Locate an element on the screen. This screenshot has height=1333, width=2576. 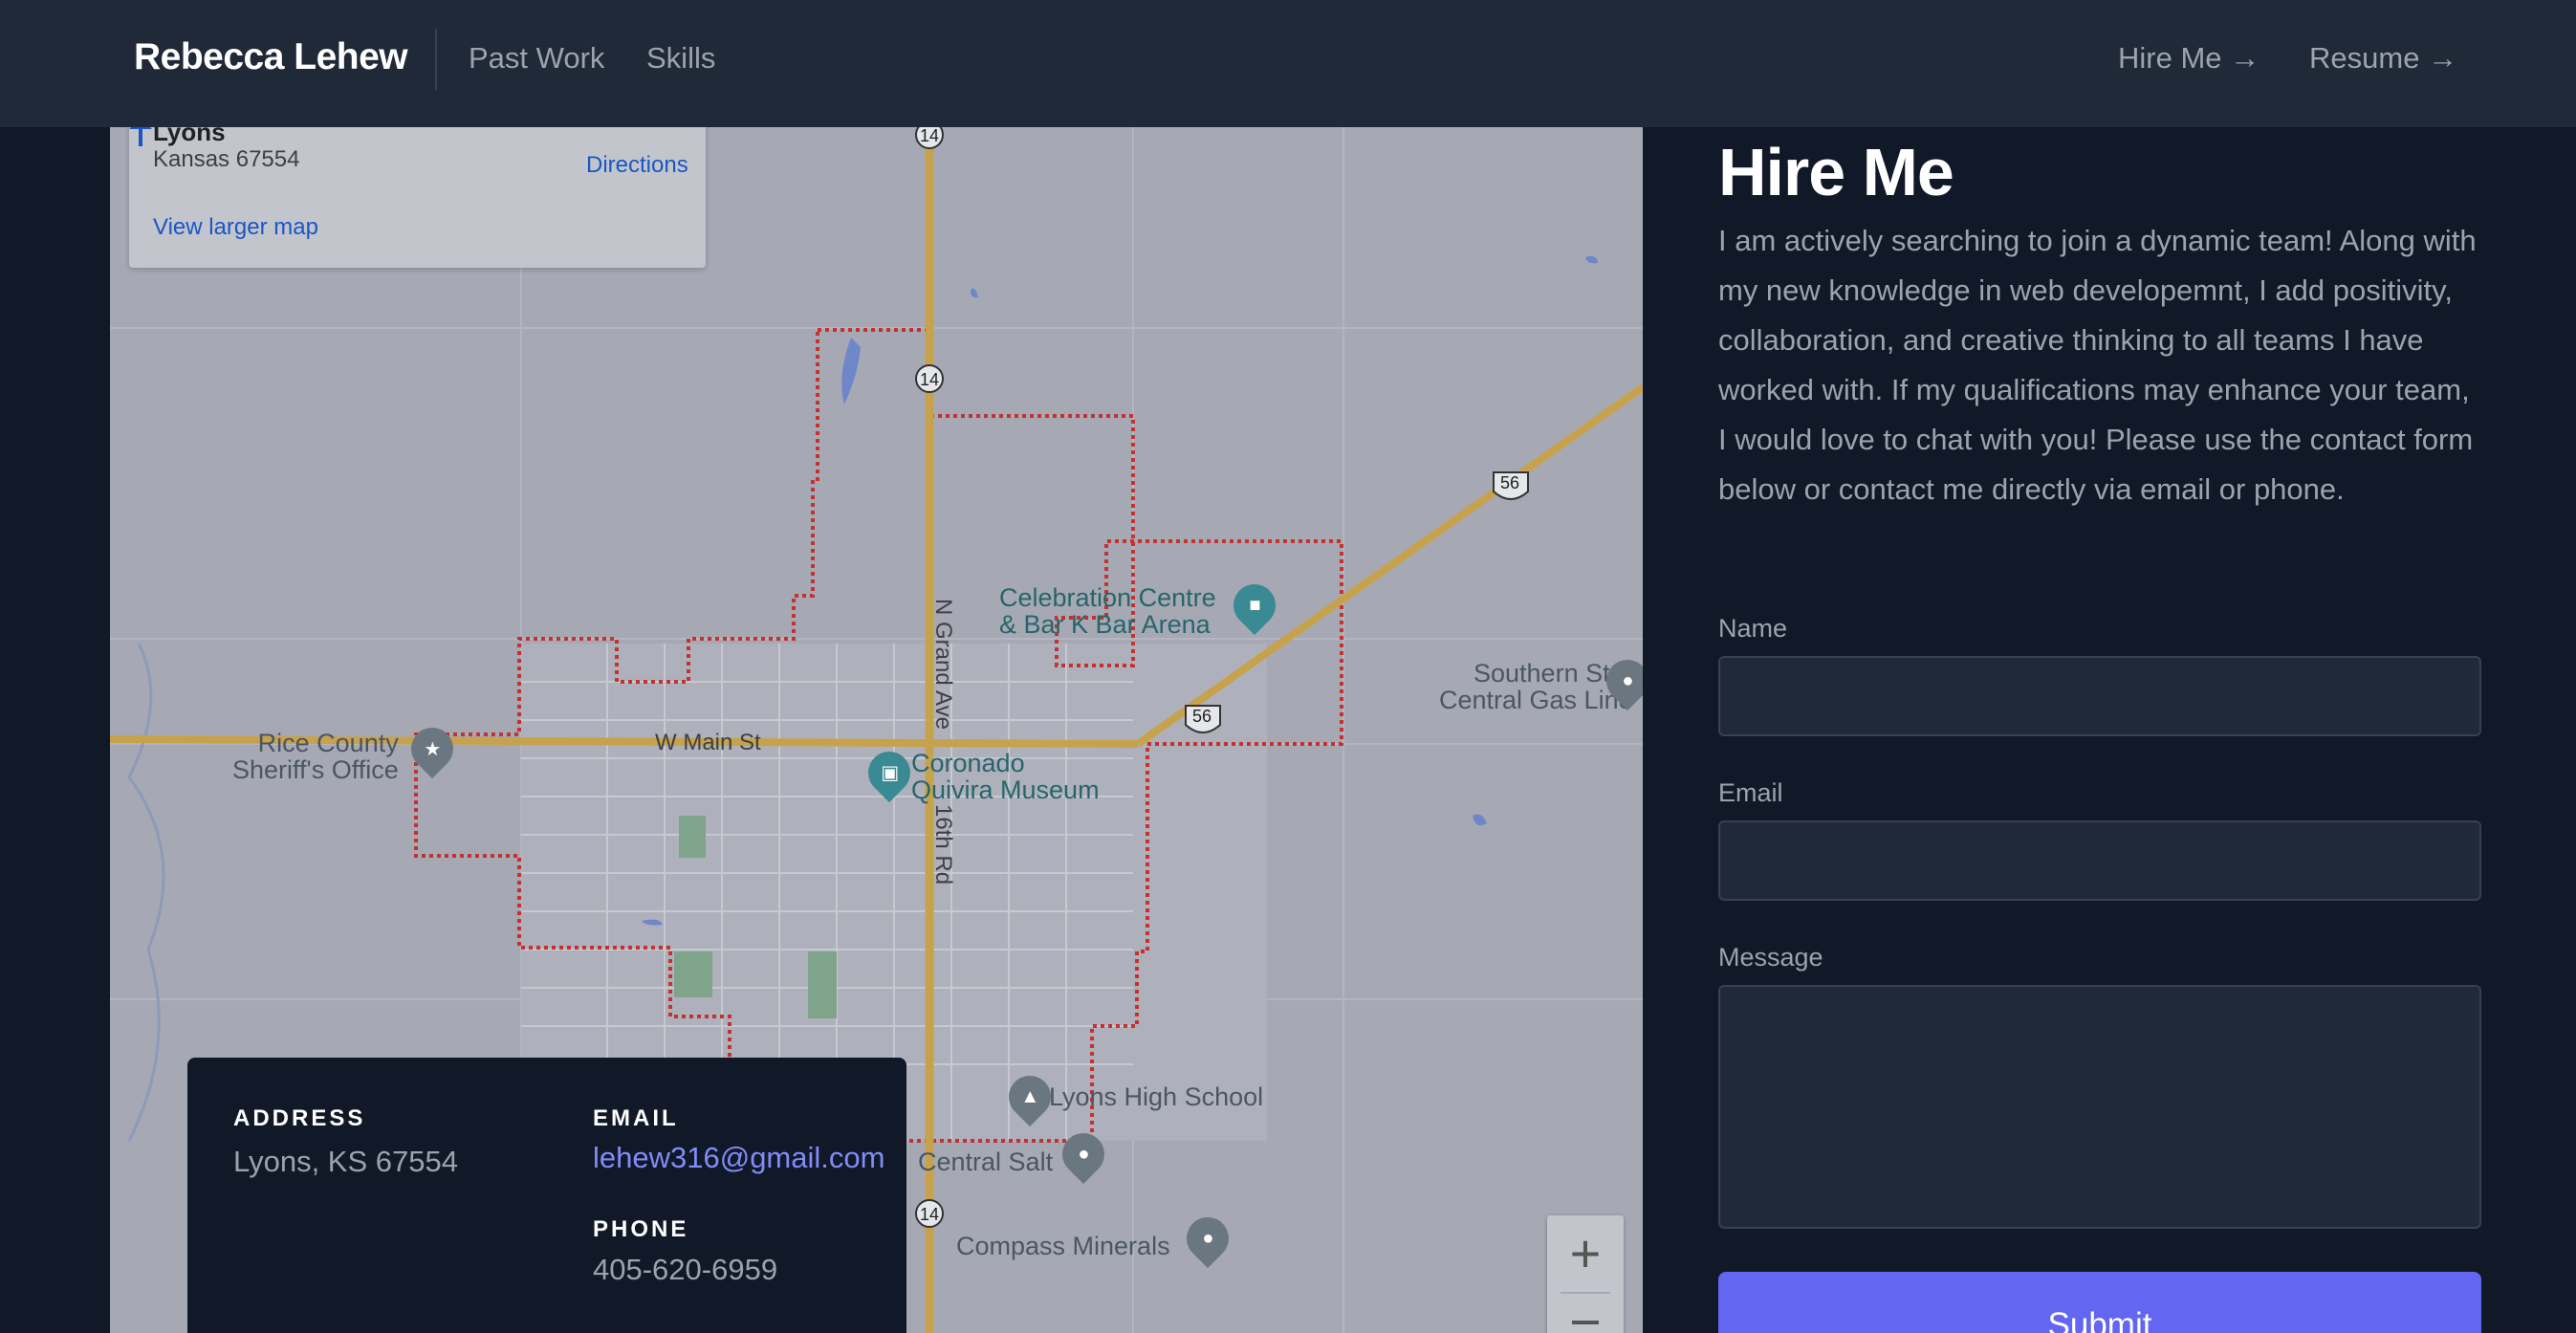
message-field-label: Message is located at coordinates (1770, 958).